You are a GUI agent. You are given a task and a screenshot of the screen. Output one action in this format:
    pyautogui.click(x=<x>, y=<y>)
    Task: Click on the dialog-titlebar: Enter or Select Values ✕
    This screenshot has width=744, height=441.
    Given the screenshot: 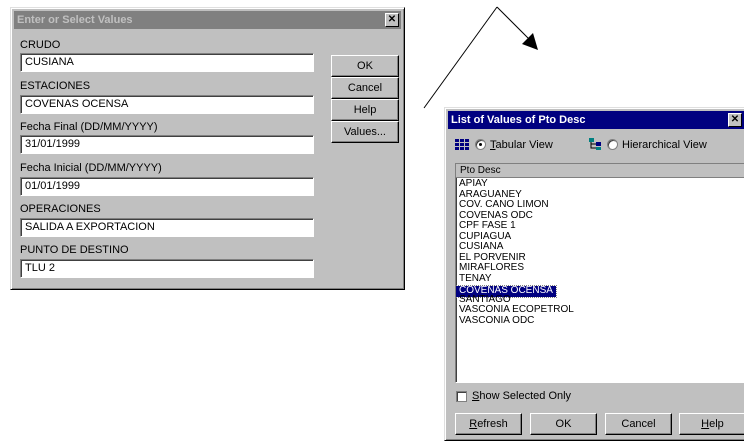 What is the action you would take?
    pyautogui.click(x=207, y=20)
    